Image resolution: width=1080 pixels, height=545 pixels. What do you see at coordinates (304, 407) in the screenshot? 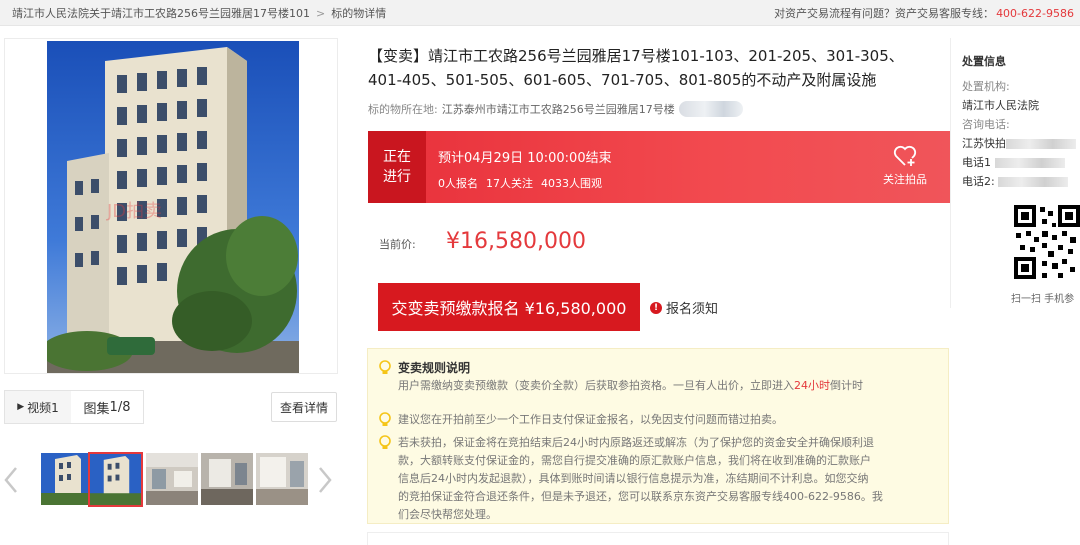
I see `view-detail-button: 查看详情` at bounding box center [304, 407].